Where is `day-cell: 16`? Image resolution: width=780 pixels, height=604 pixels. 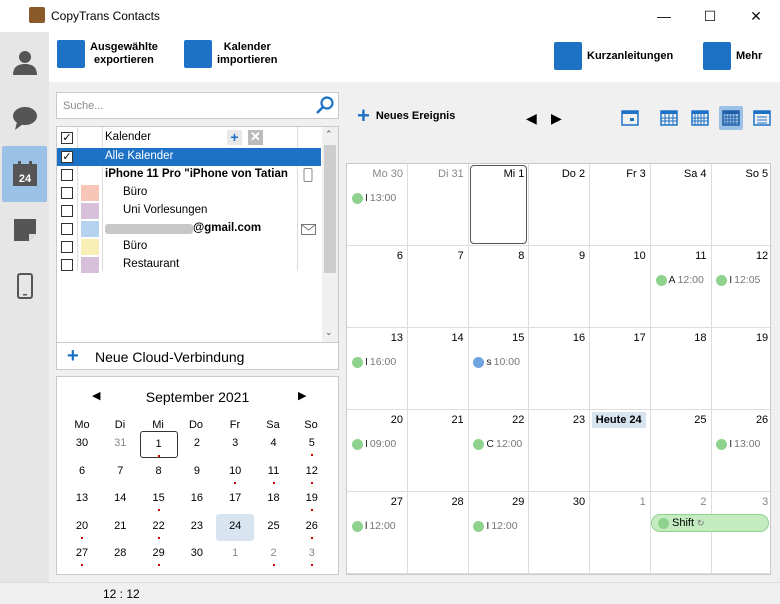
day-cell: 16 is located at coordinates (560, 369).